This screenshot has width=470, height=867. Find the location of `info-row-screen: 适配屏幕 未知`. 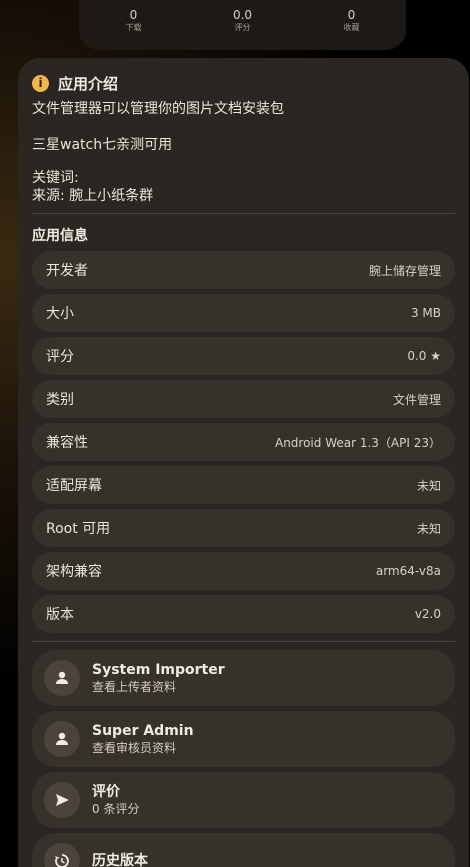

info-row-screen: 适配屏幕 未知 is located at coordinates (243, 485).